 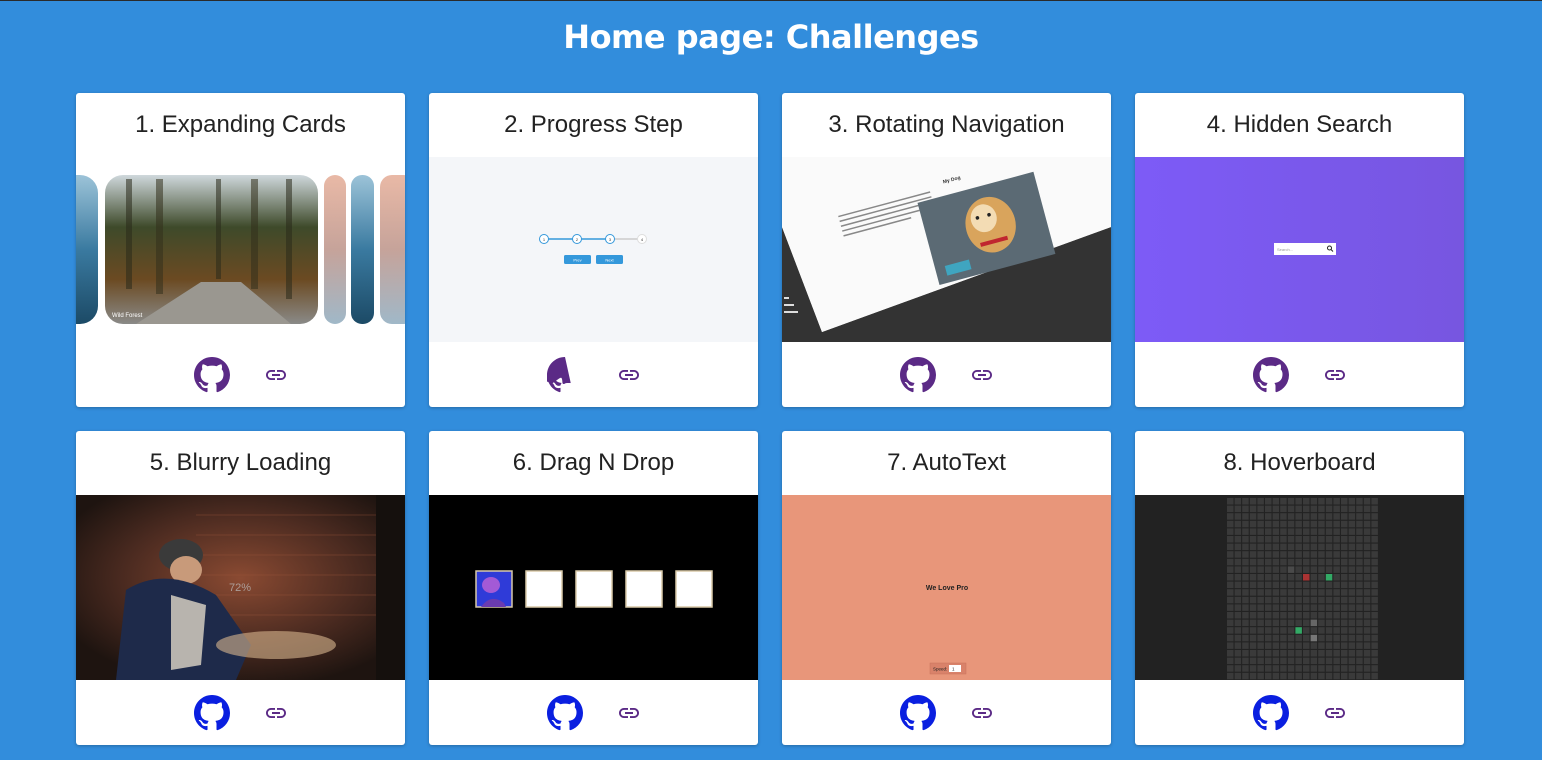 I want to click on challenge-card-progress-step: 2. Progress Step 1 2 3 4 Prev Next, so click(x=593, y=250).